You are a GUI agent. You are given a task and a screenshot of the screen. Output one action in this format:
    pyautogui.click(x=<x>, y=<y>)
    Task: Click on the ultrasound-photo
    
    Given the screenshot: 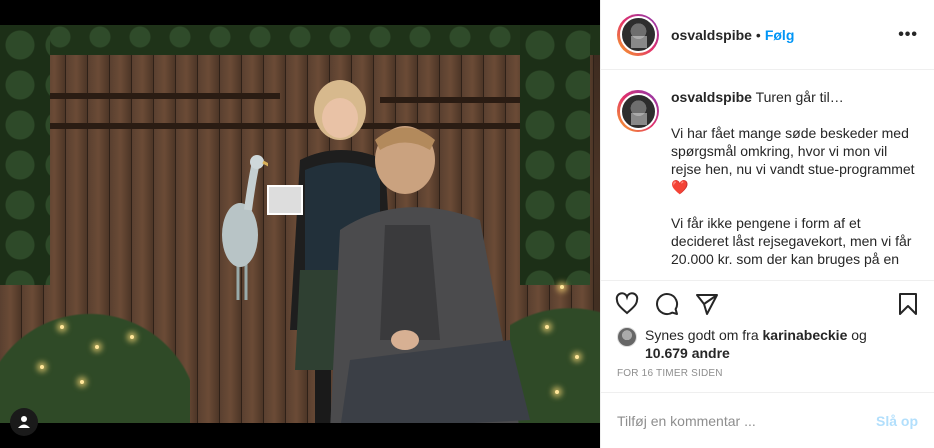 What is the action you would take?
    pyautogui.click(x=285, y=200)
    